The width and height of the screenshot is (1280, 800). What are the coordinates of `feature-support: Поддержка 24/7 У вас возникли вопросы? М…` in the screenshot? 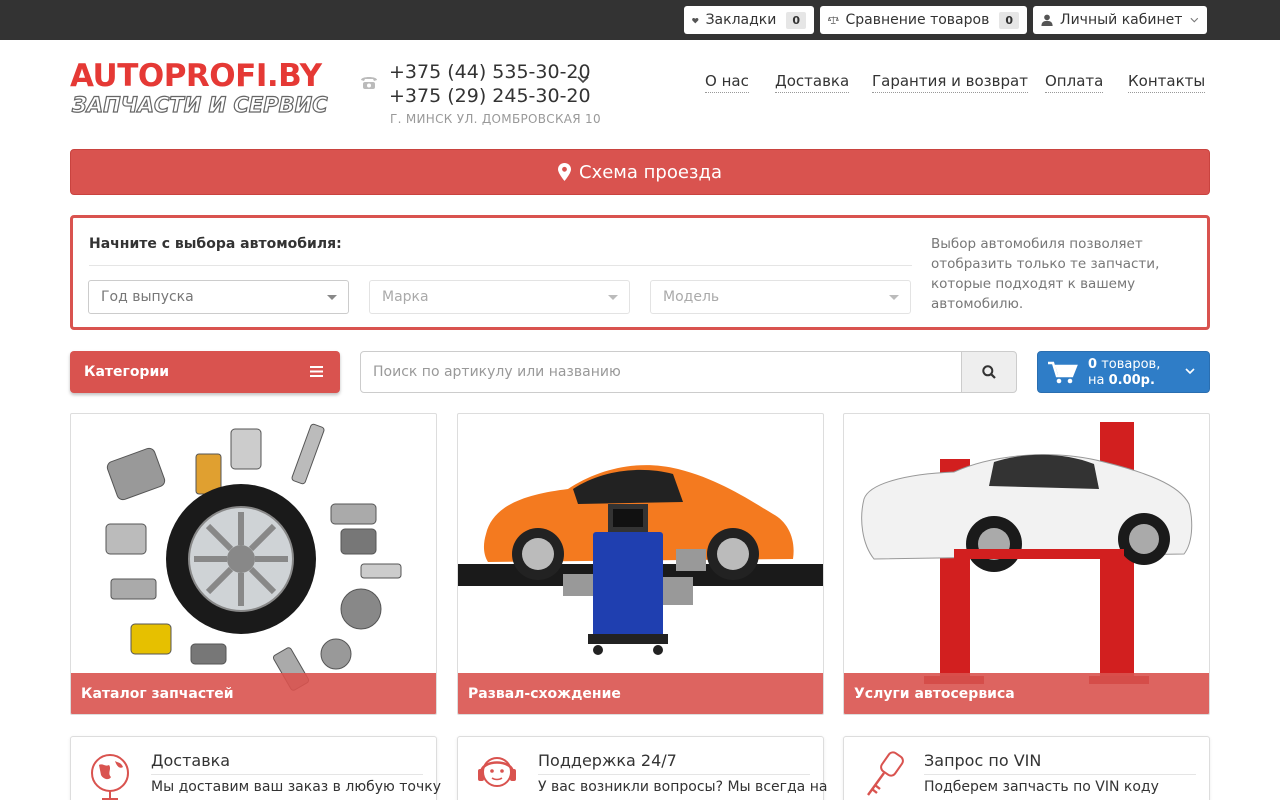 It's located at (642, 768).